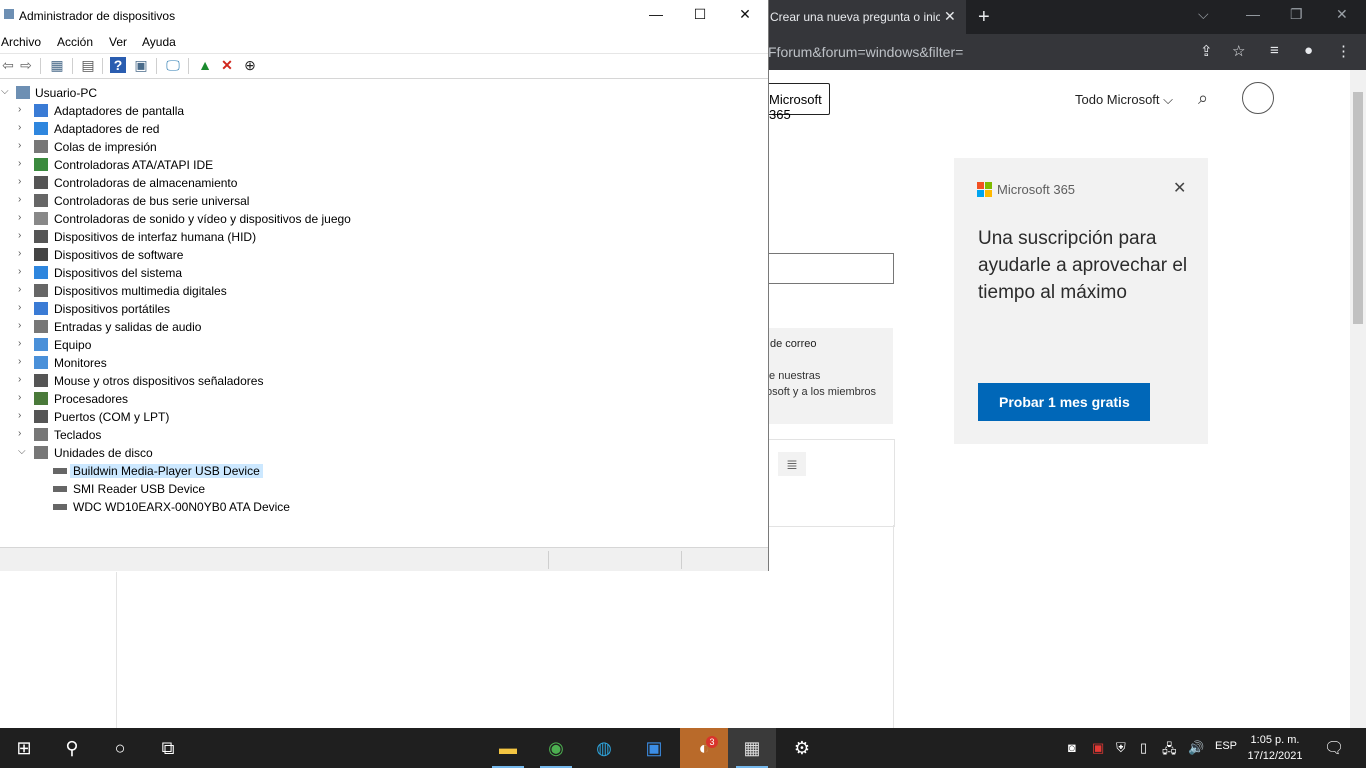 The image size is (1366, 768). What do you see at coordinates (802, 748) in the screenshot?
I see `settings-gear-icon: ⚙` at bounding box center [802, 748].